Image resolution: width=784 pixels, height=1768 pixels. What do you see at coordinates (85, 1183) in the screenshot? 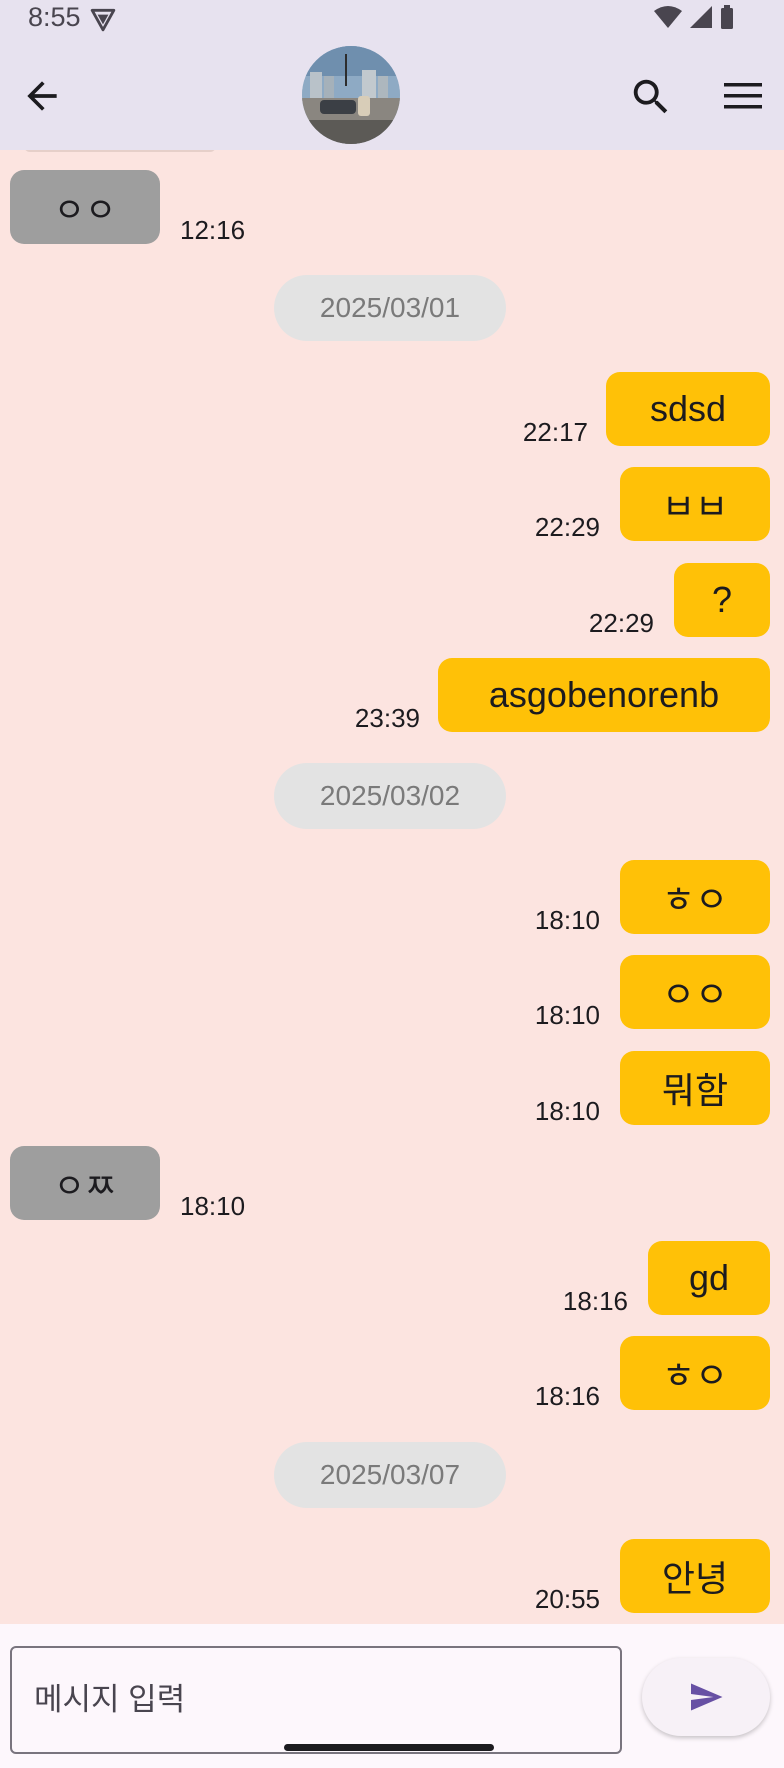
I see `incoming-message-bubble: ㅇㅉ` at bounding box center [85, 1183].